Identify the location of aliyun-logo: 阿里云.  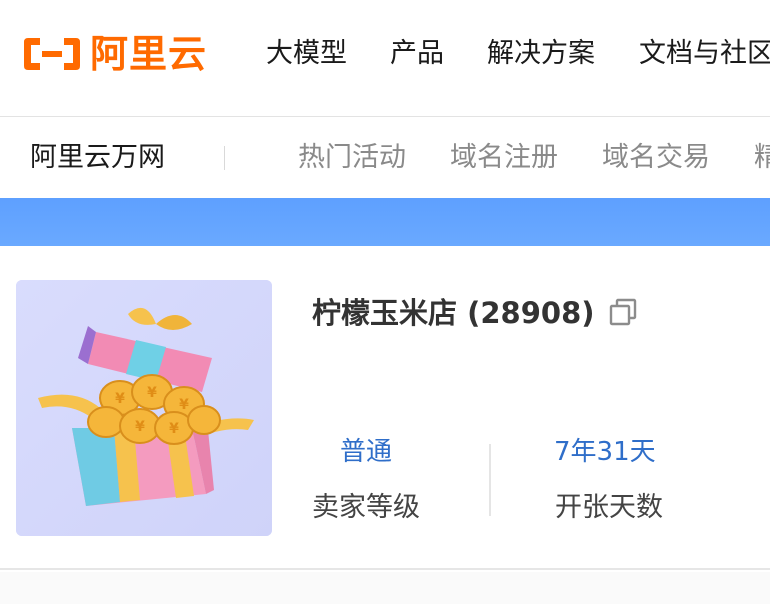
(114, 54).